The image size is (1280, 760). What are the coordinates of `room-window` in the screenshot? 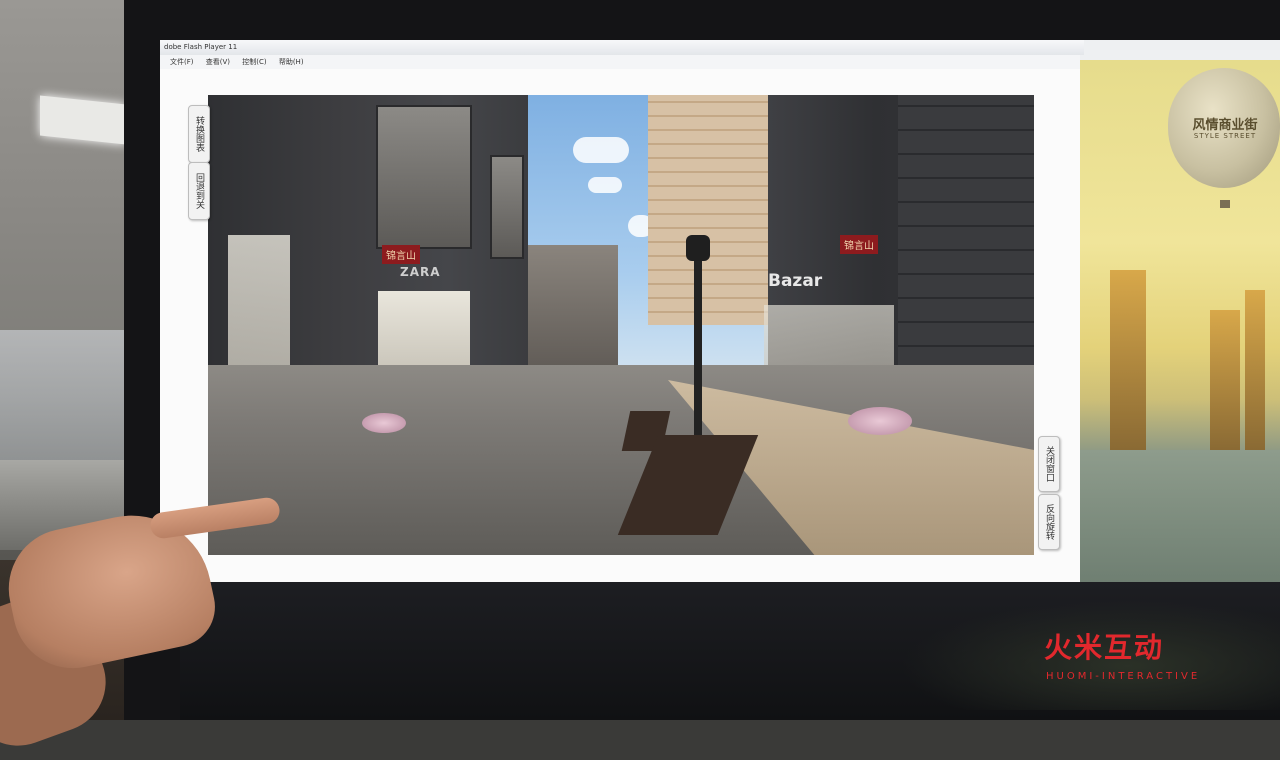 It's located at (66, 395).